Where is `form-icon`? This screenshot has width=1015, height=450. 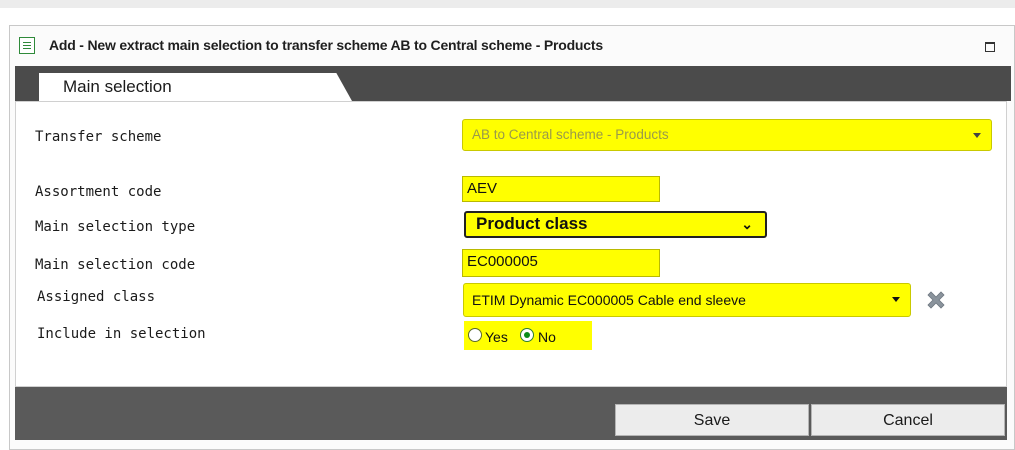
form-icon is located at coordinates (27, 45).